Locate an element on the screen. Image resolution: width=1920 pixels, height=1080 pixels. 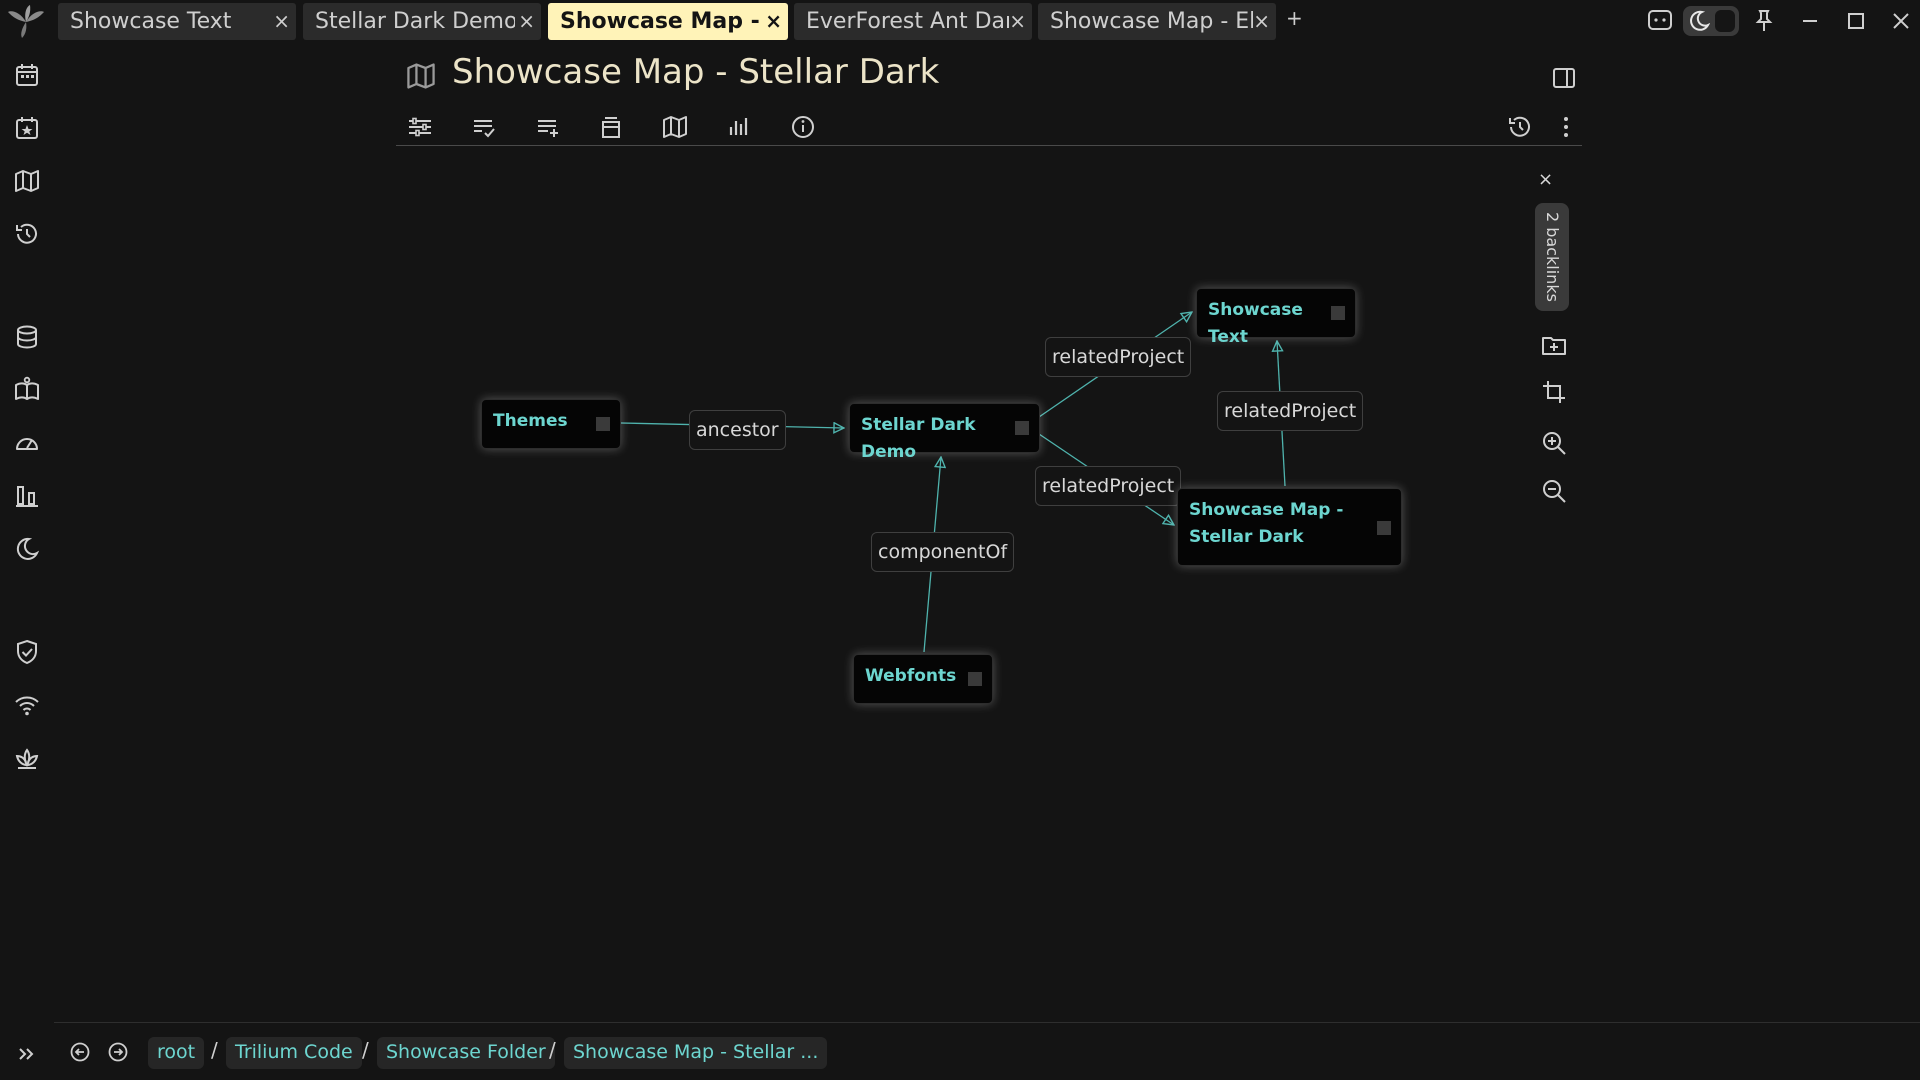
map-node-showcase-map-stellar-dark: Showcase Map - Stellar Dark is located at coordinates (1289, 527).